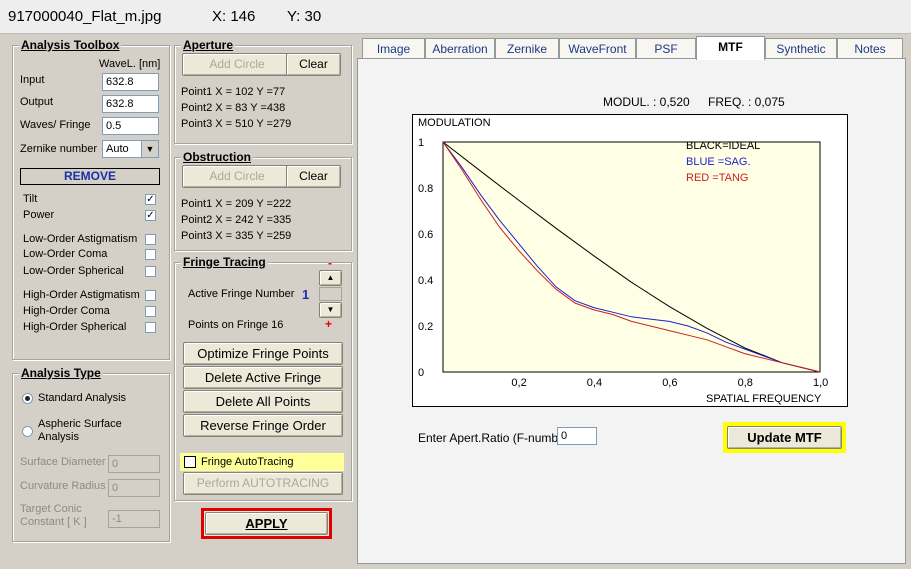 Image resolution: width=911 pixels, height=569 pixels. Describe the element at coordinates (150, 271) in the screenshot. I see `low-spherical-checkbox` at that location.